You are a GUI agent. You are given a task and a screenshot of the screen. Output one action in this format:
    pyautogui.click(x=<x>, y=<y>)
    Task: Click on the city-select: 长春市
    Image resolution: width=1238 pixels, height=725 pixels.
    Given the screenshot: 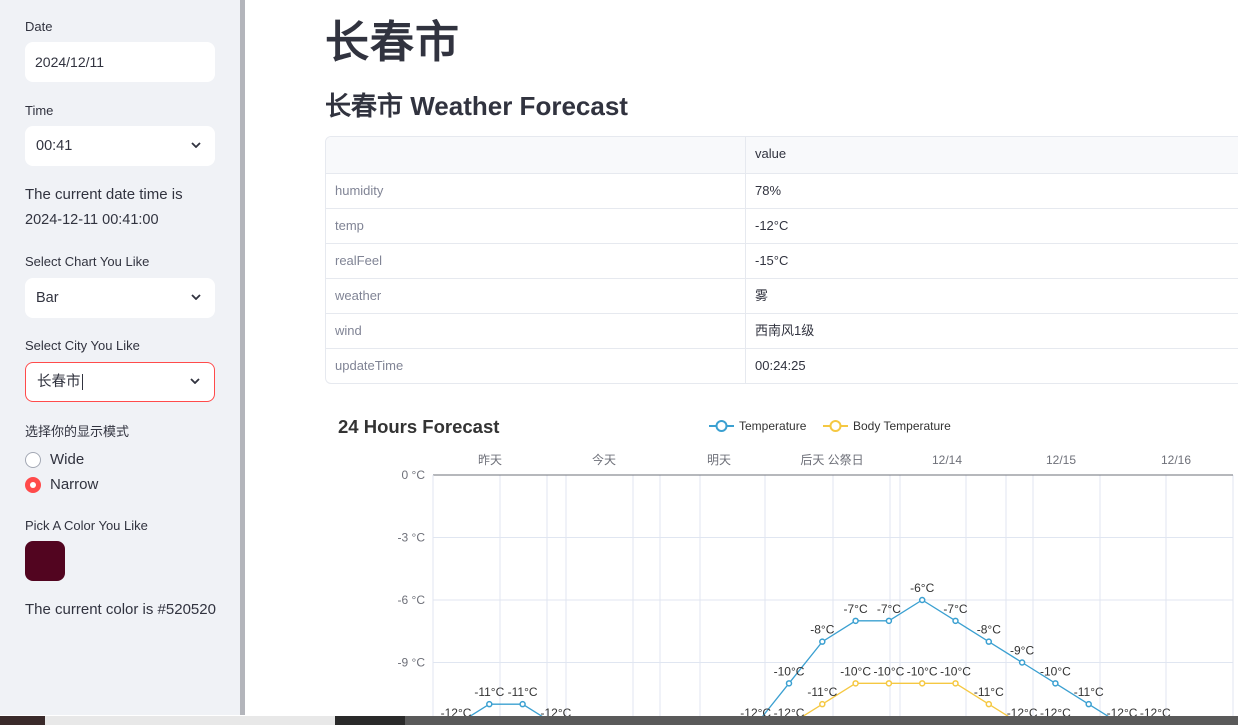 What is the action you would take?
    pyautogui.click(x=120, y=382)
    